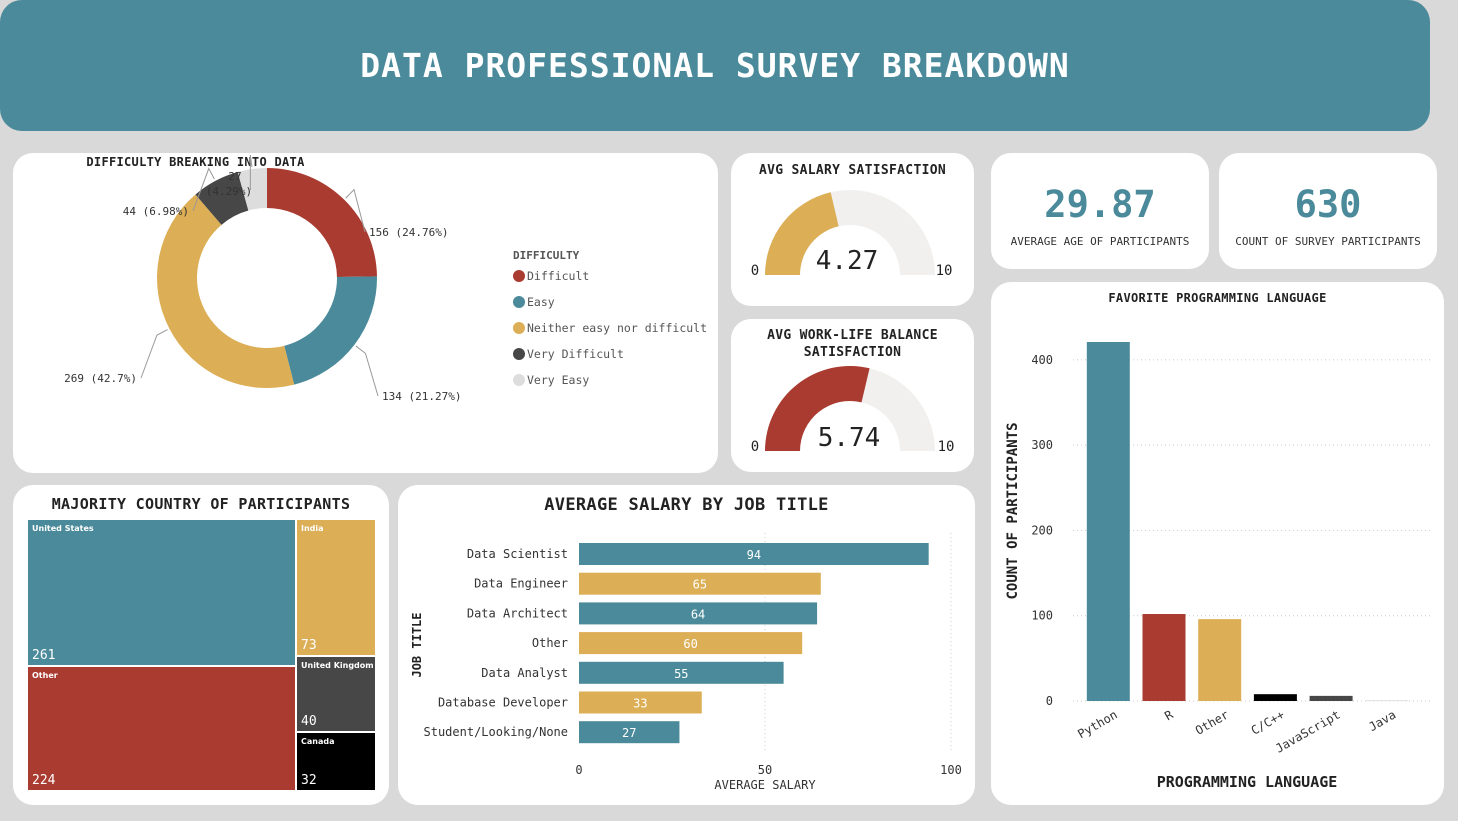 This screenshot has width=1458, height=821. What do you see at coordinates (698, 614) in the screenshot?
I see `salary-bar-value: 64` at bounding box center [698, 614].